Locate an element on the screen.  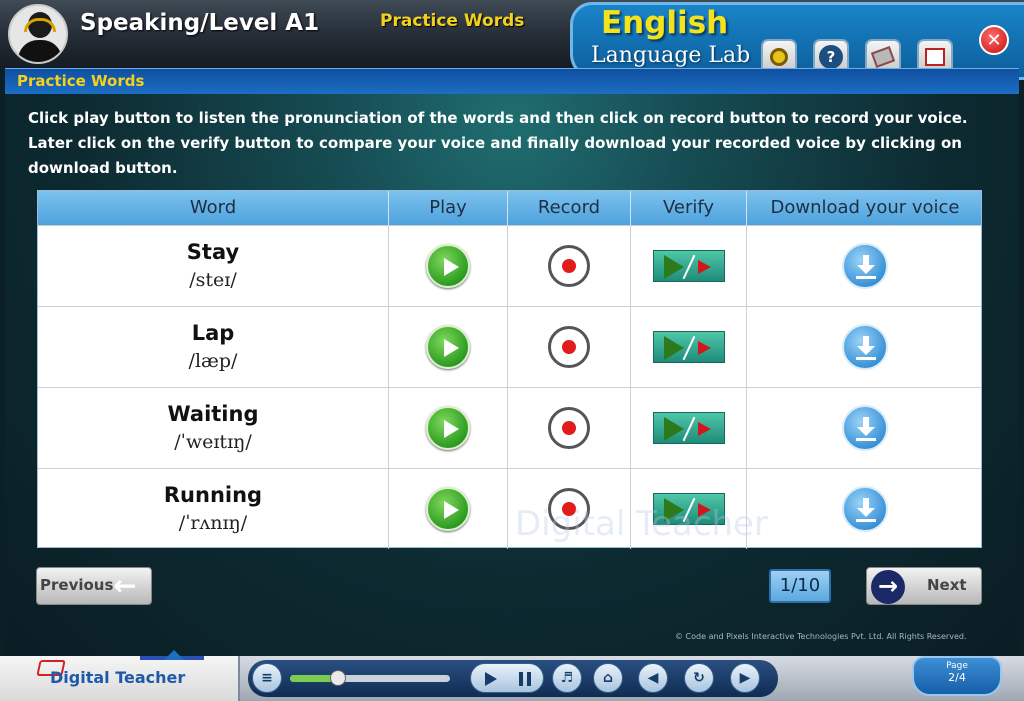
back-button: ◀ is located at coordinates (653, 678).